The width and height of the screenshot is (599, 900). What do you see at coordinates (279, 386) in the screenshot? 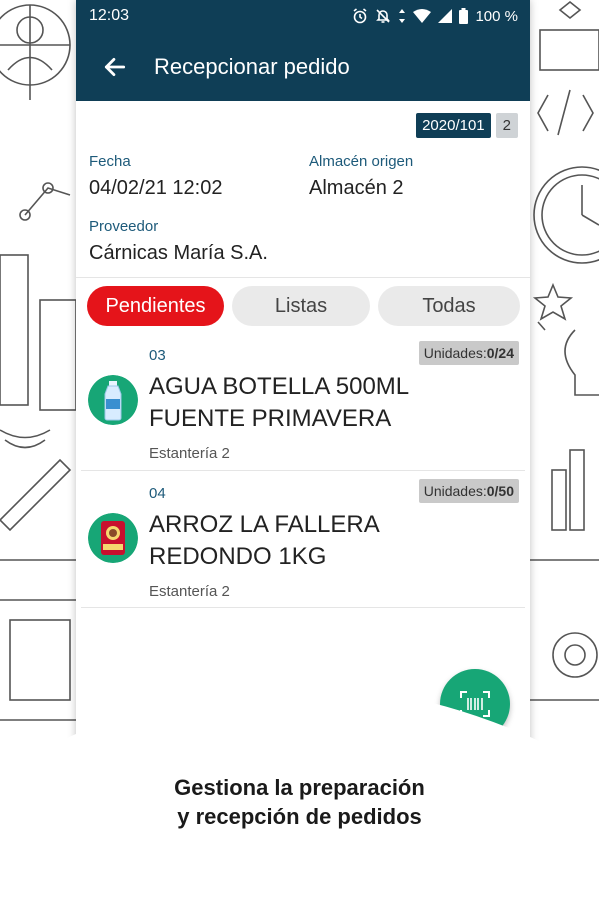
I see `item-name-line1: AGUA BOTELLA 500ML` at bounding box center [279, 386].